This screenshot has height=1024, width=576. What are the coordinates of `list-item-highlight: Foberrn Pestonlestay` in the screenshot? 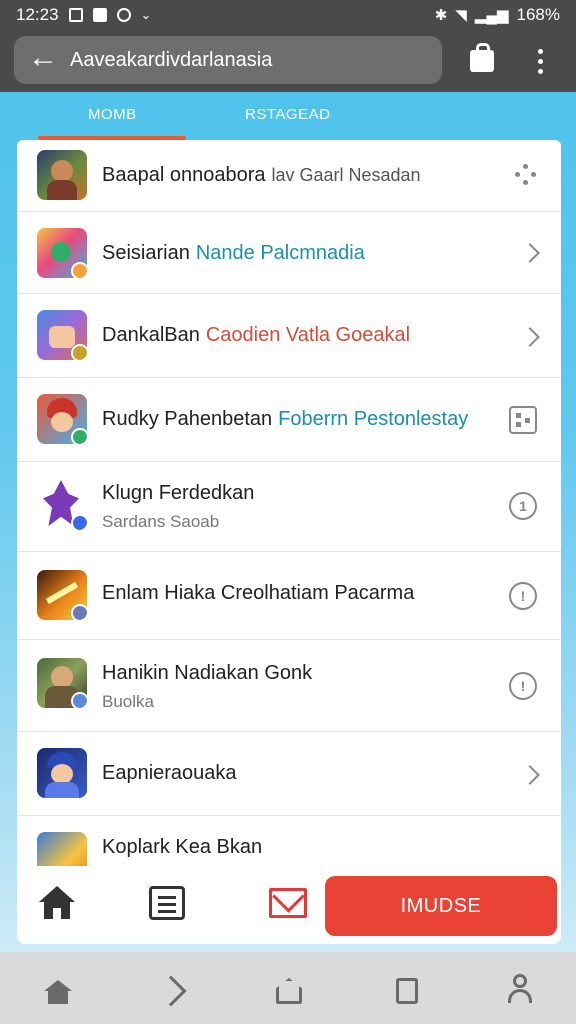 It's located at (373, 419).